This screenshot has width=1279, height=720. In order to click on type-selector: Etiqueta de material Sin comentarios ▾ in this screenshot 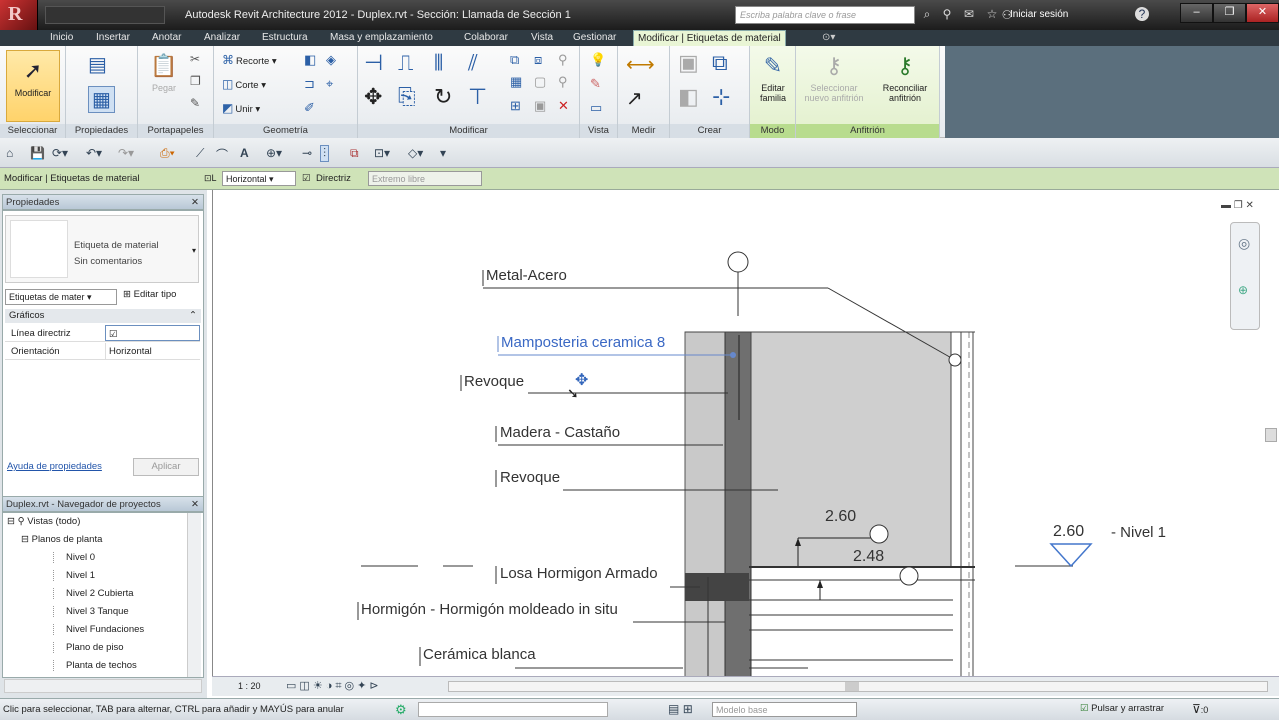, I will do `click(102, 249)`.